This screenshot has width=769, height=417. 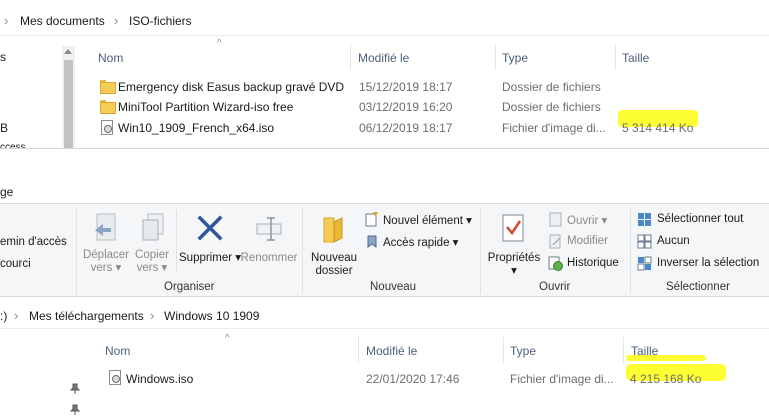 What do you see at coordinates (106, 261) in the screenshot?
I see `move-to-label: Déplacer vers ▾` at bounding box center [106, 261].